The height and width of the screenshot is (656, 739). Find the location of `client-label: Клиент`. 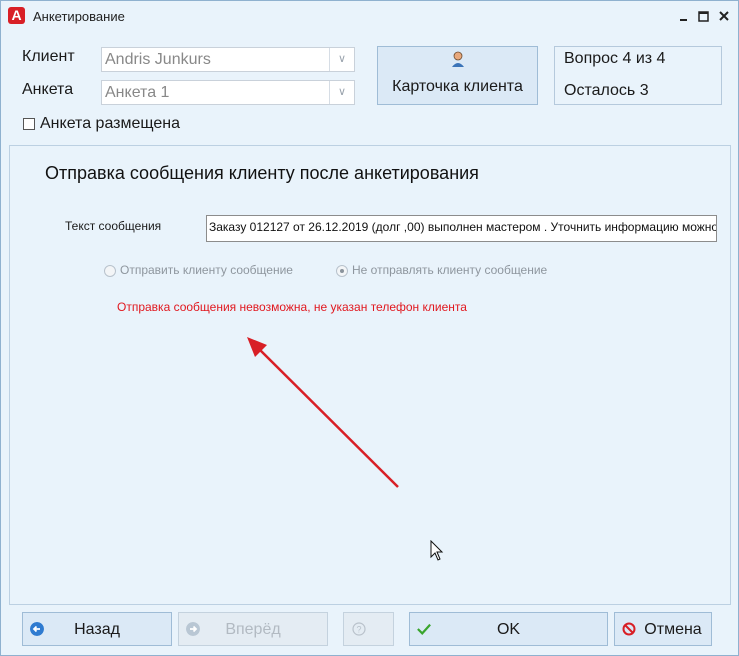

client-label: Клиент is located at coordinates (48, 56).